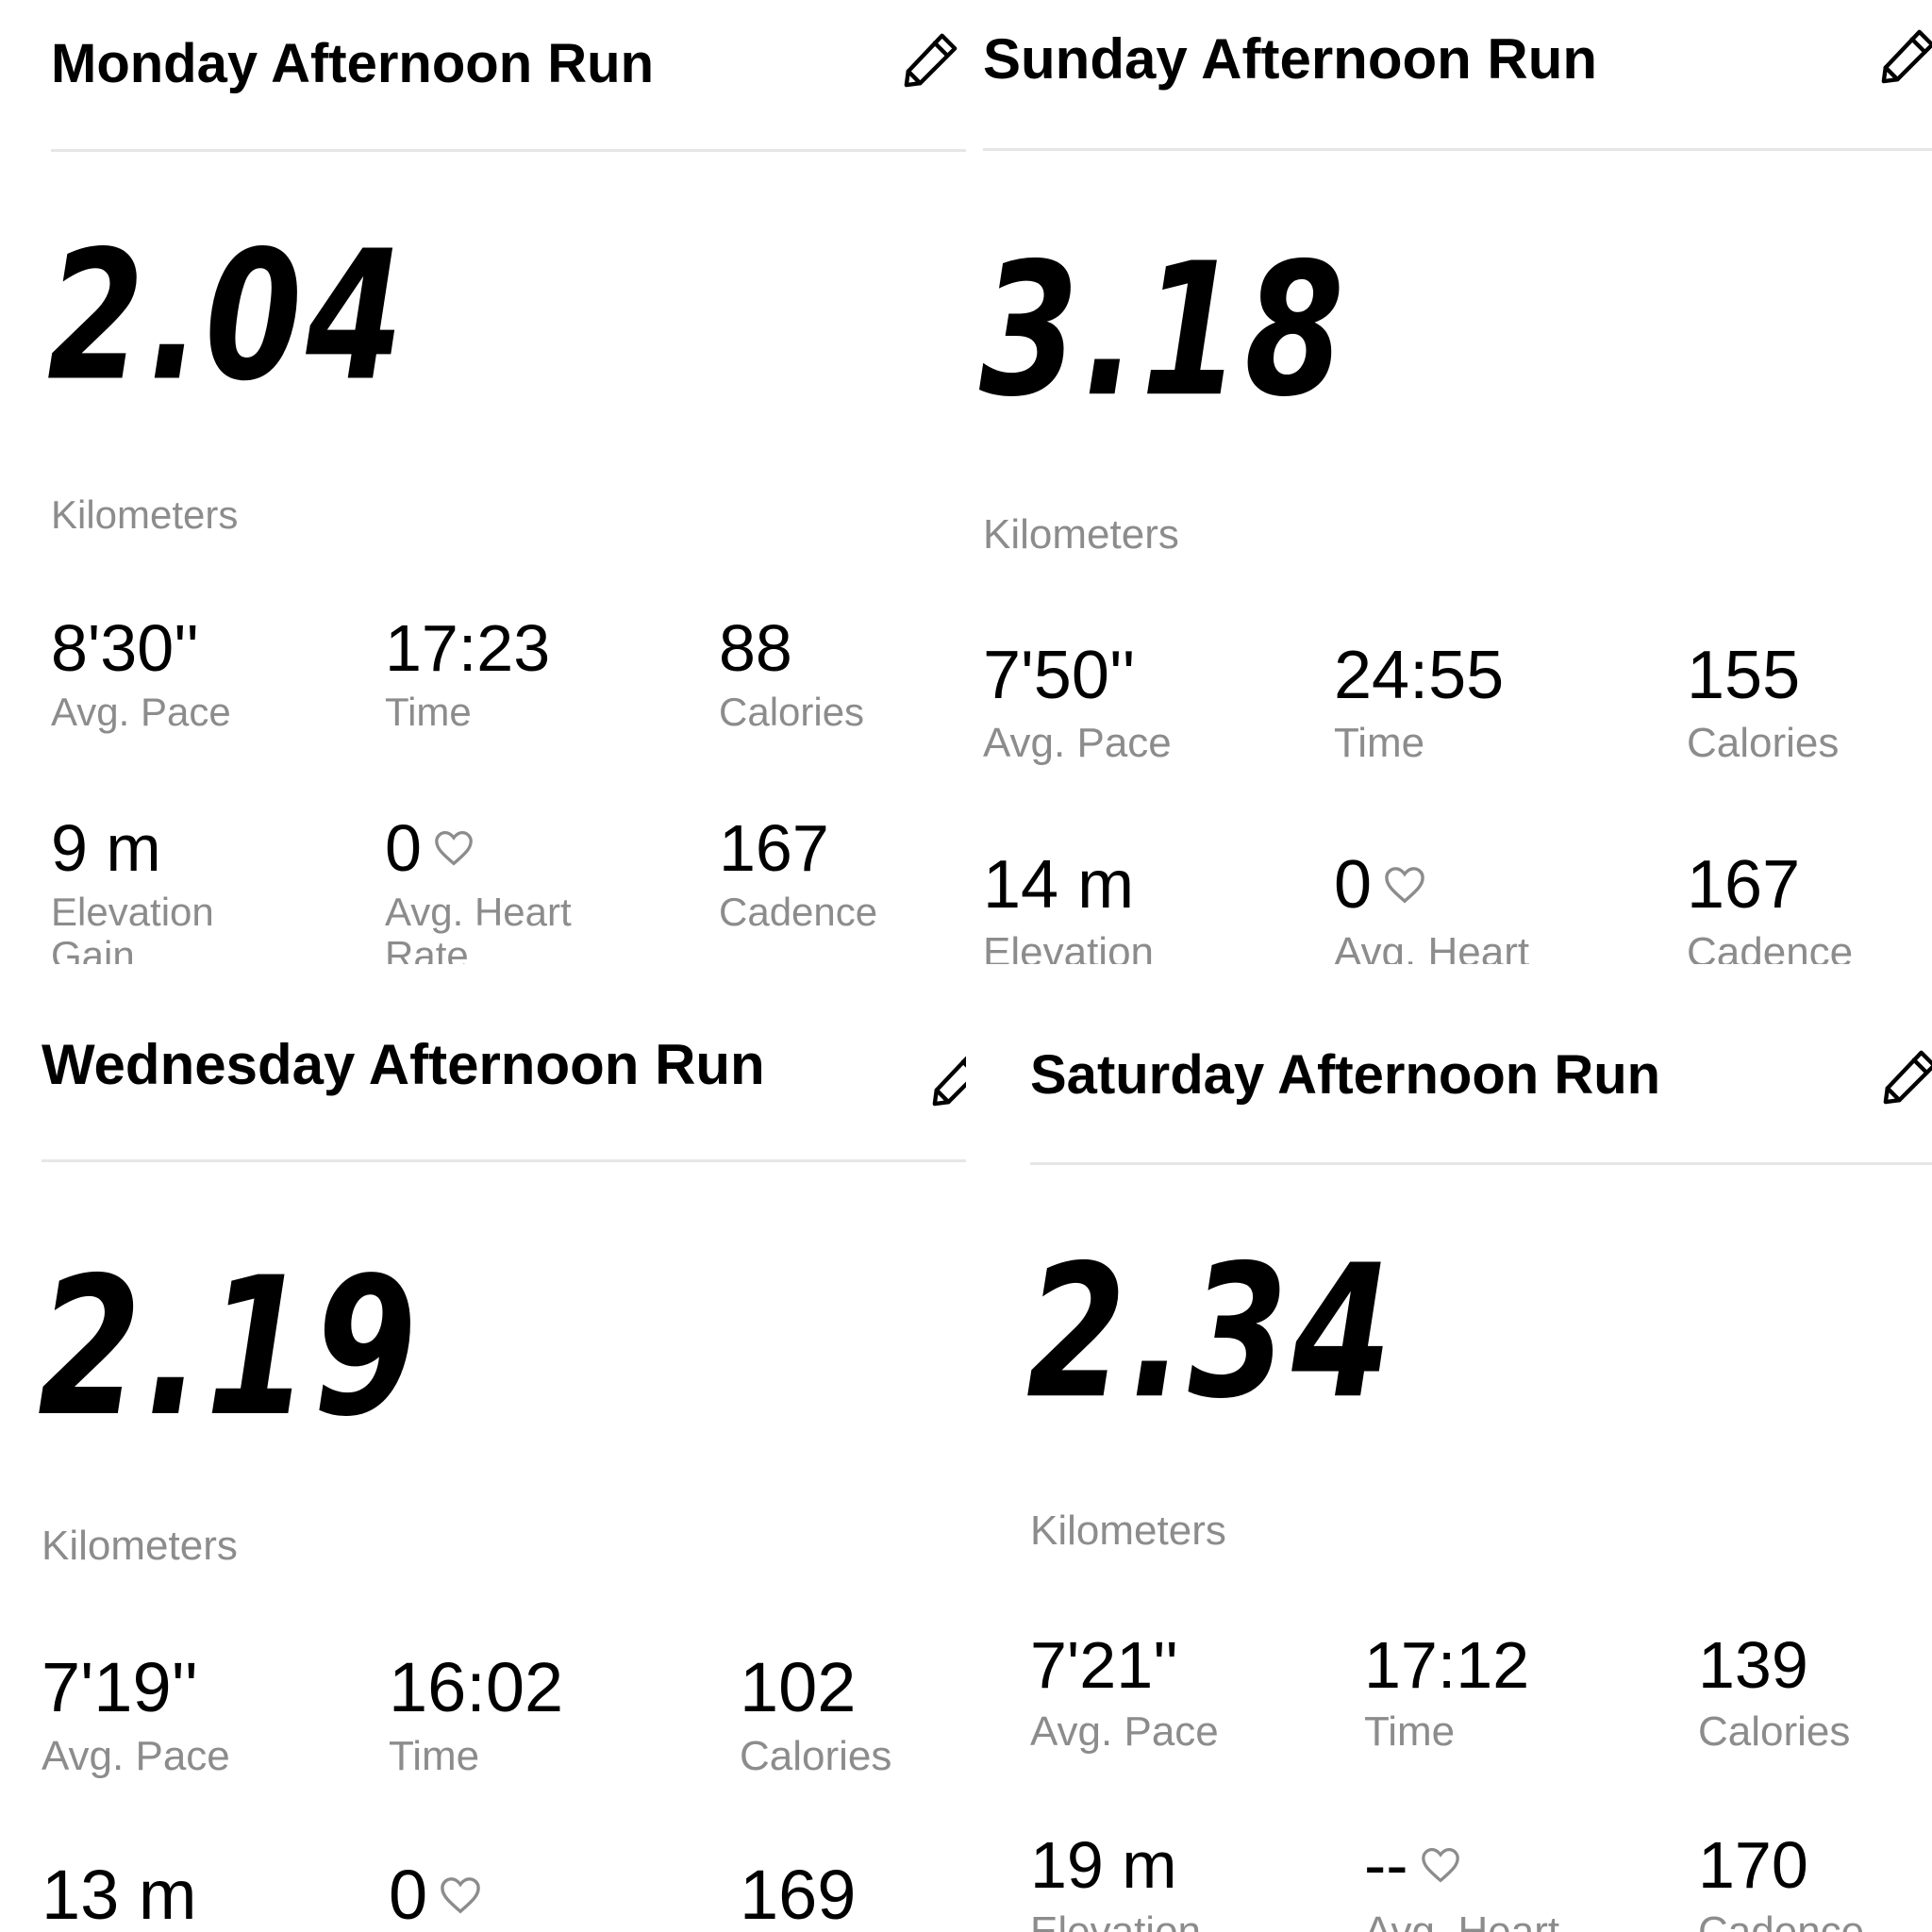 This screenshot has height=1932, width=1932. I want to click on distance-value: 3.18, so click(1164, 331).